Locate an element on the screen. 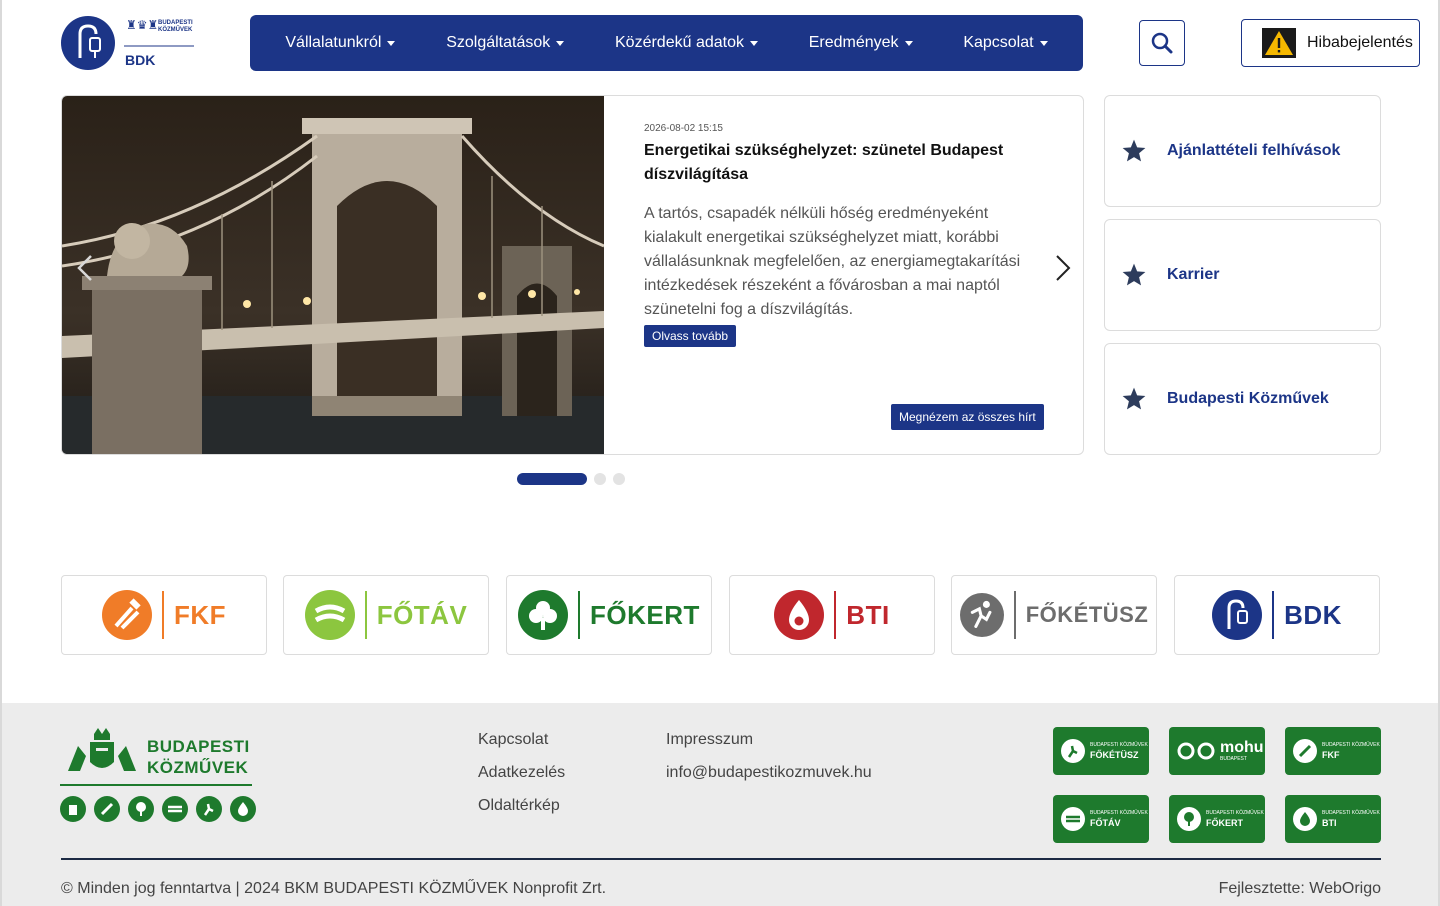  footer-badge-bti: BUDAPESTI KÖZMŰVEK BTI is located at coordinates (1333, 819).